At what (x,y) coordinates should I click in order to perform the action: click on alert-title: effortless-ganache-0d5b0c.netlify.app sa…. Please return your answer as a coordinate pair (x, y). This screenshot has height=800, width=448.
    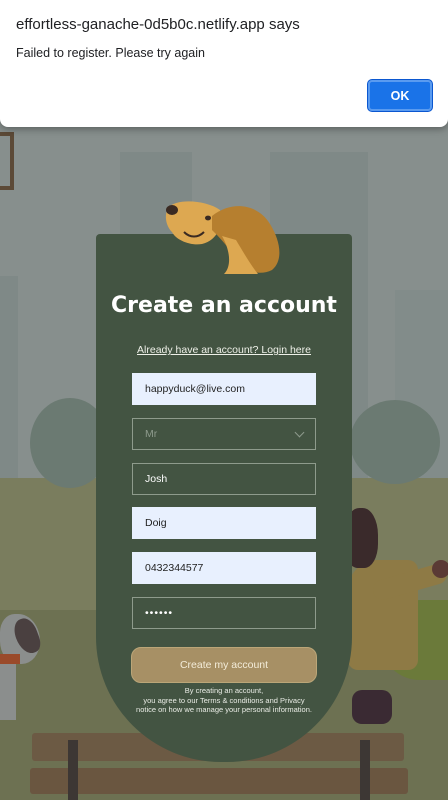
    Looking at the image, I should click on (158, 24).